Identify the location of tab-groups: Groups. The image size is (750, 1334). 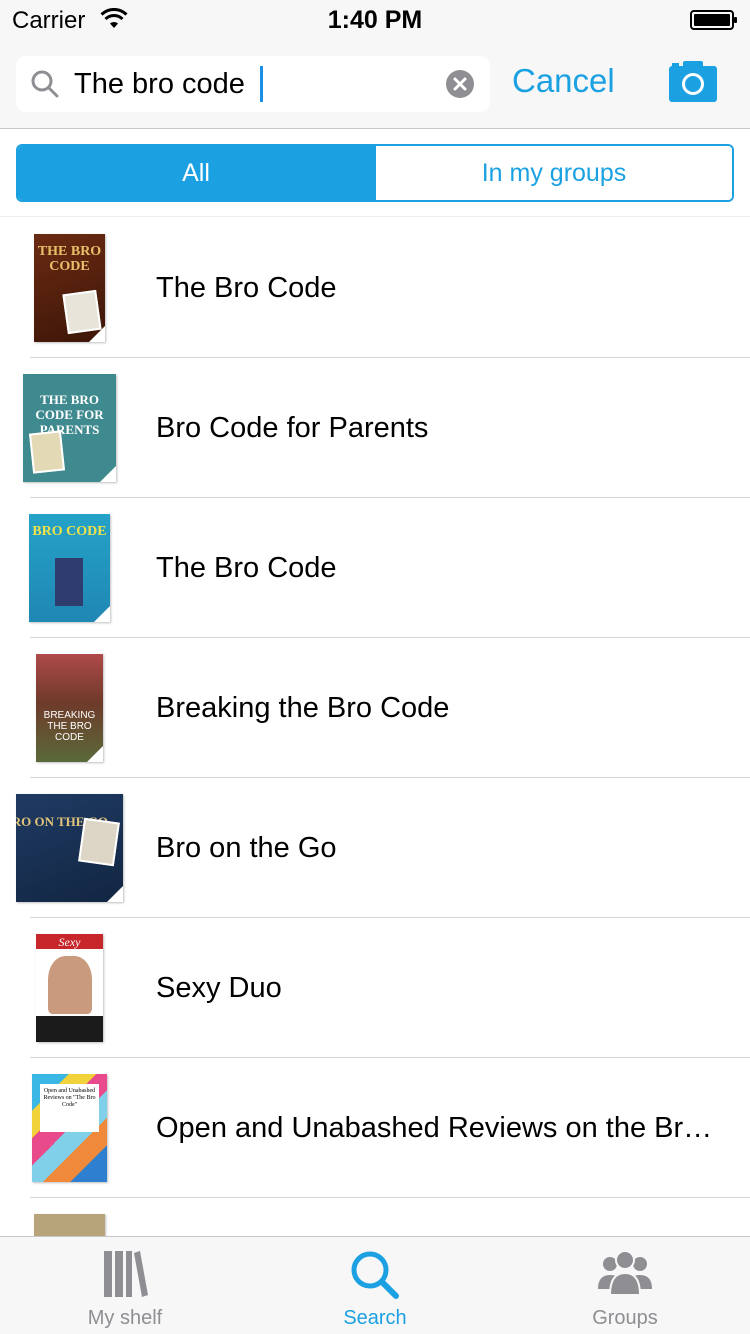
(625, 1285).